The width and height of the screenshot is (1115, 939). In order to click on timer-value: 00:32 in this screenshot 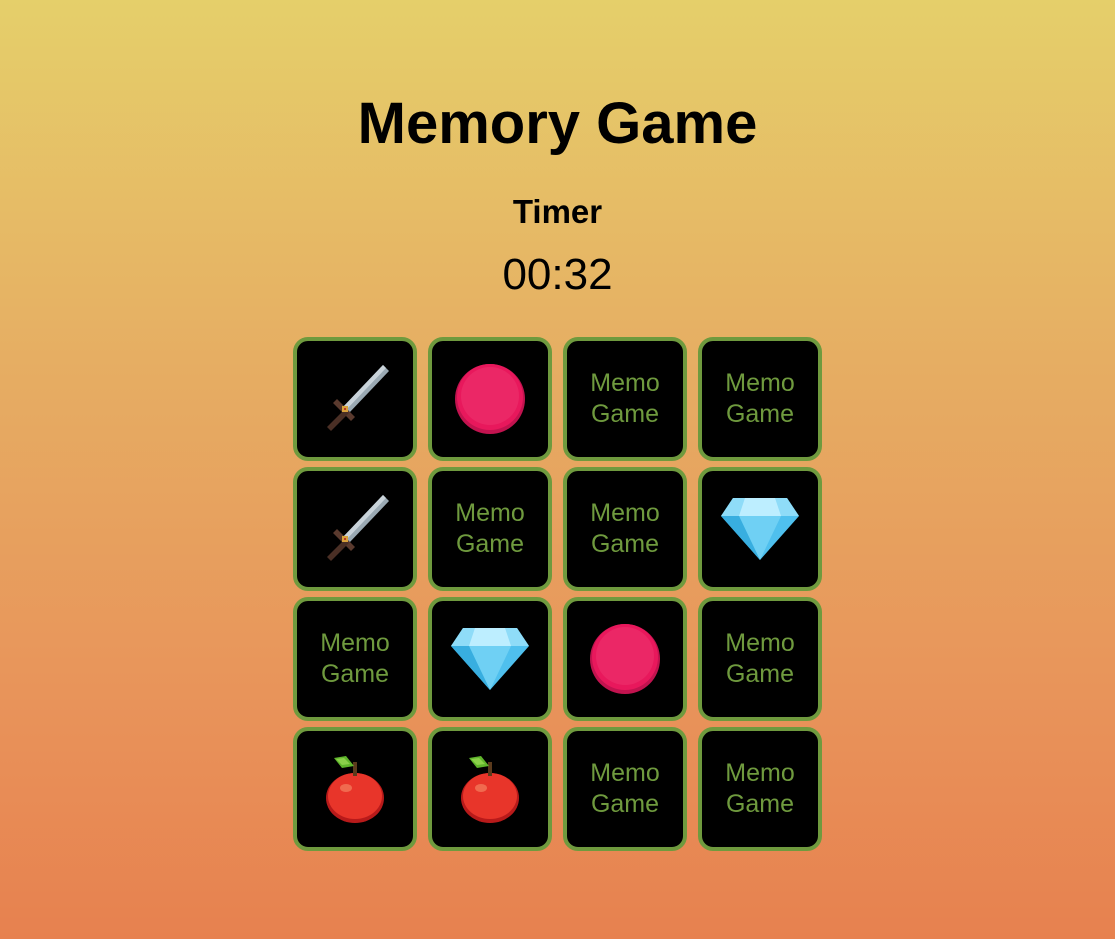, I will do `click(557, 274)`.